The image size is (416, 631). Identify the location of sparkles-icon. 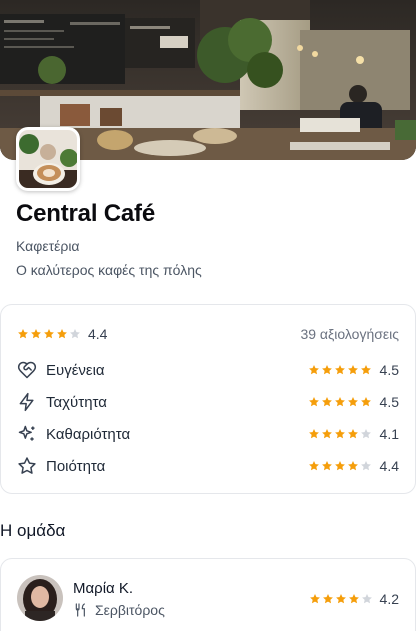
(27, 434).